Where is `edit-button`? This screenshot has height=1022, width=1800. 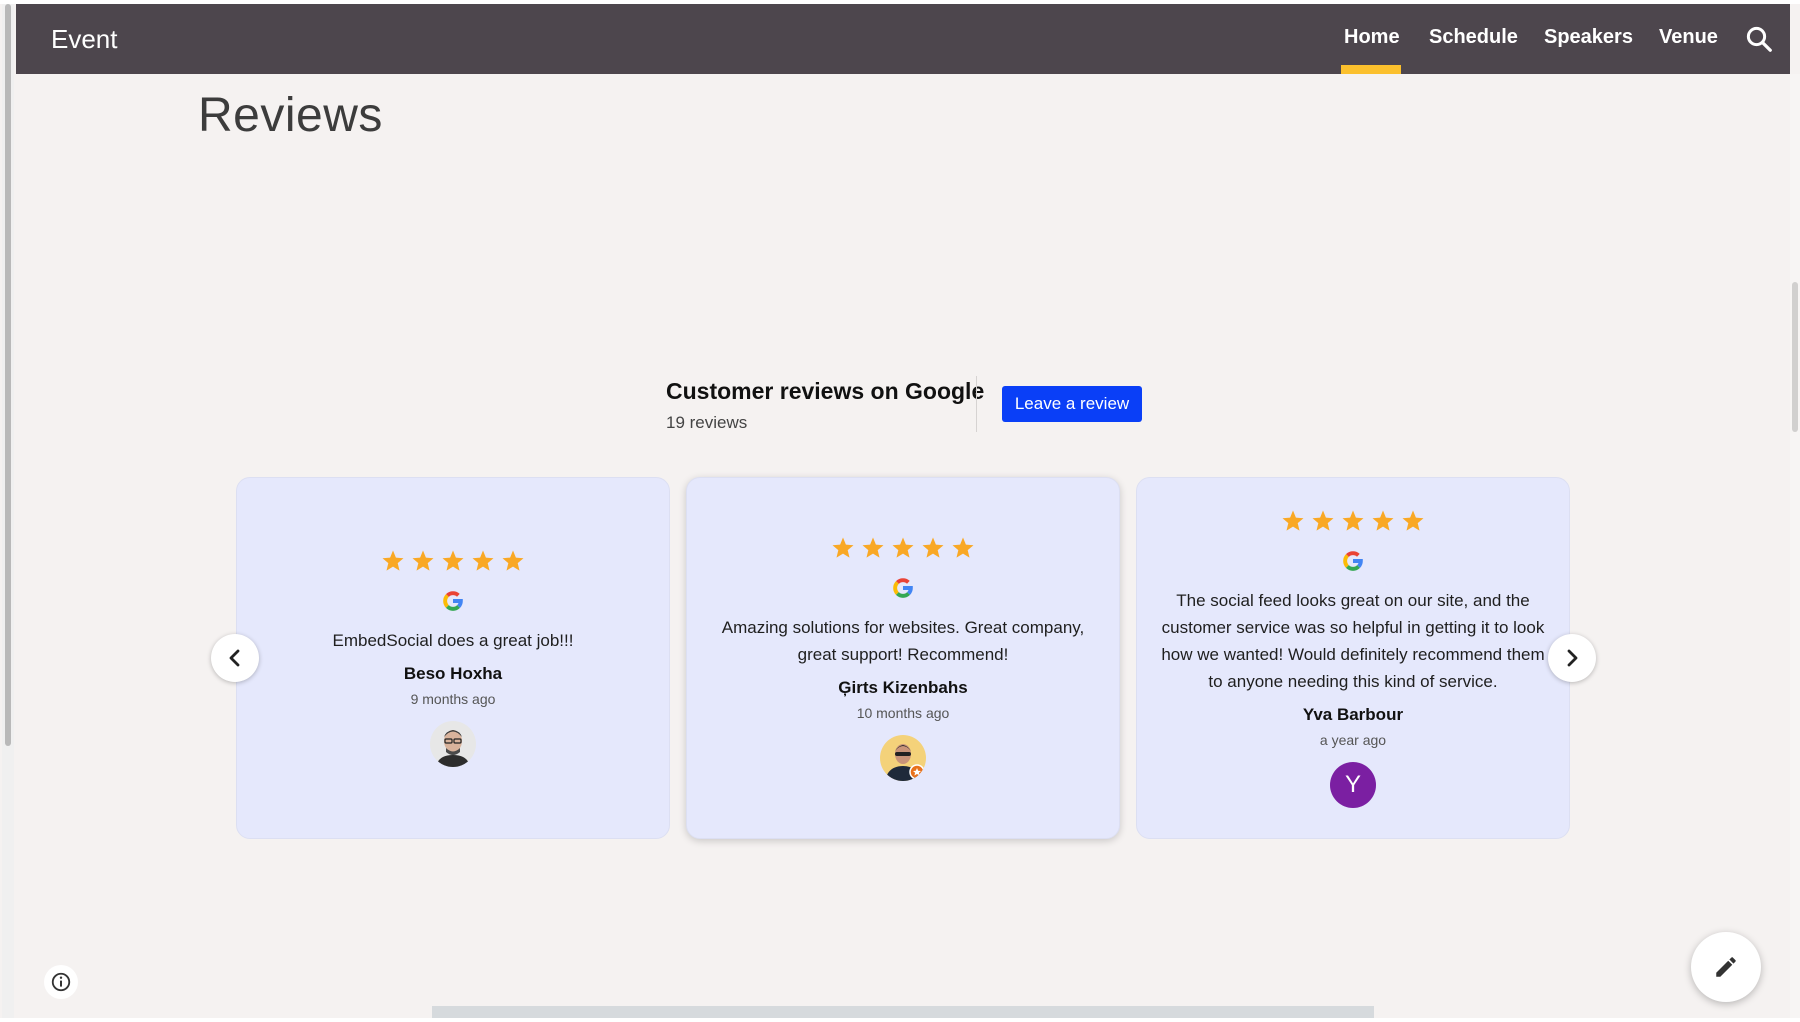 edit-button is located at coordinates (1726, 967).